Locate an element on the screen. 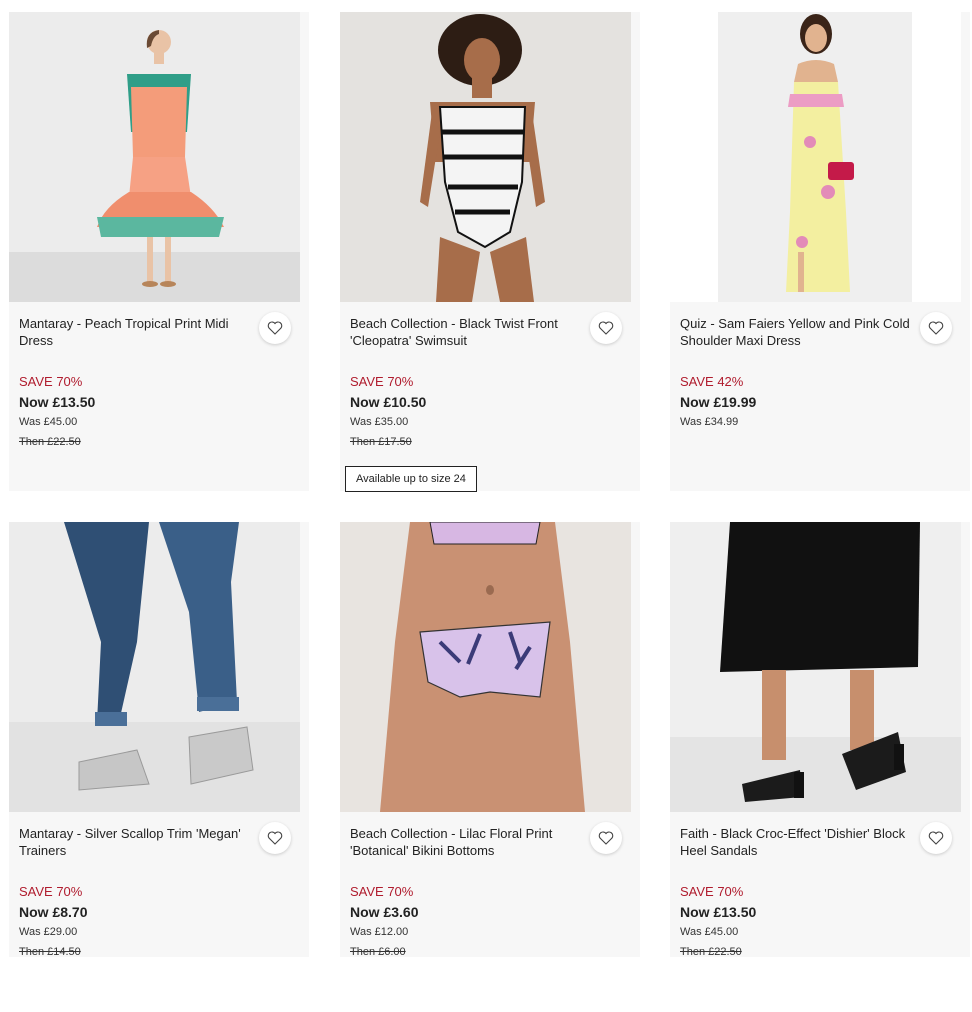 The height and width of the screenshot is (1012, 972). current-price: Now £19.99 is located at coordinates (718, 402).